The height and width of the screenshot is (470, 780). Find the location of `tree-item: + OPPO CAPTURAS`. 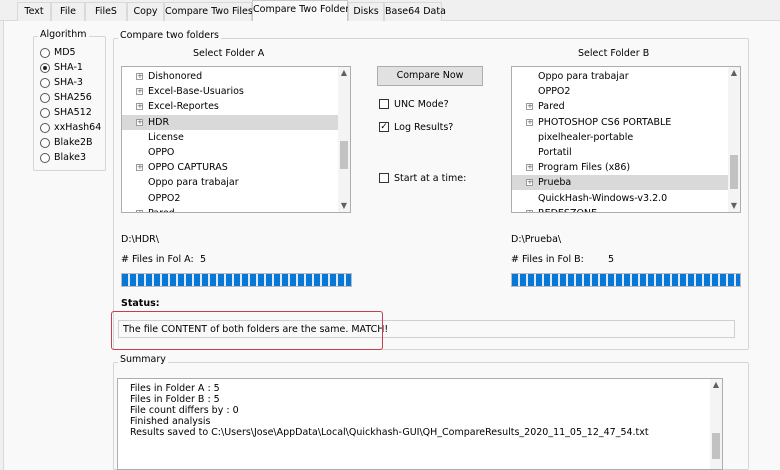

tree-item: + OPPO CAPTURAS is located at coordinates (230, 167).